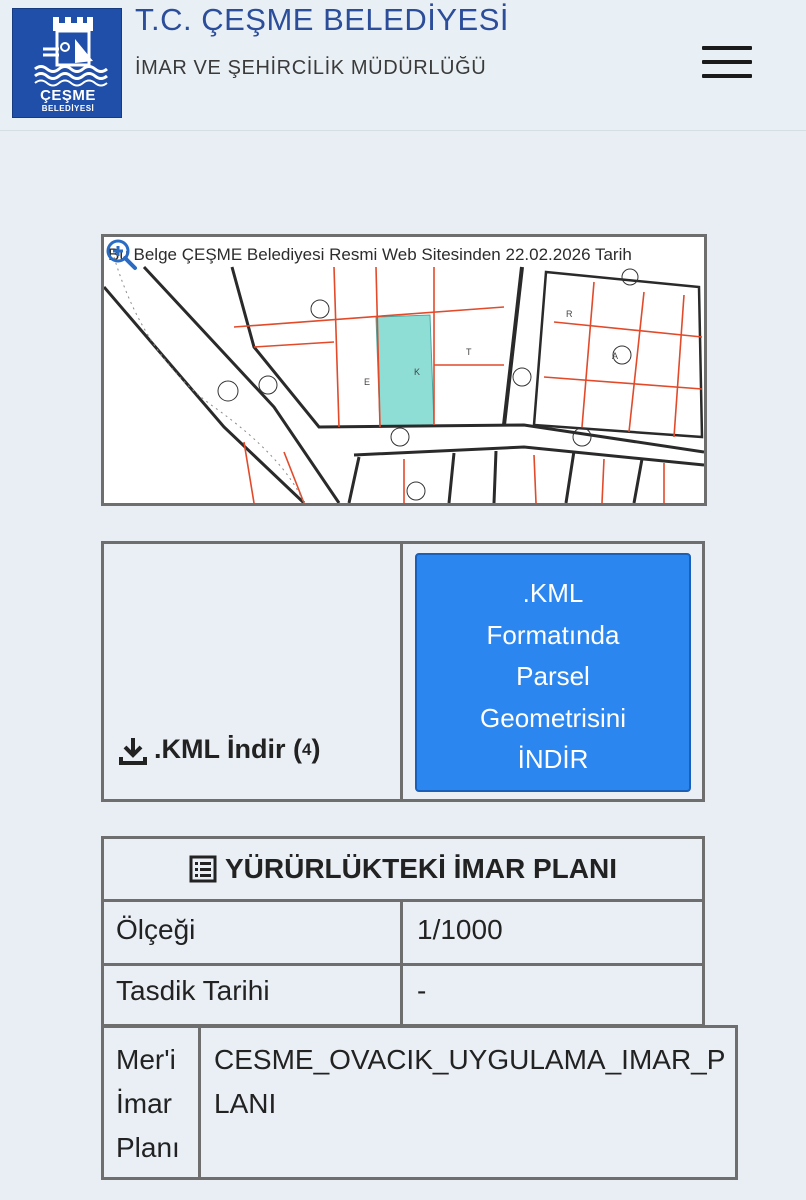 The height and width of the screenshot is (1200, 806). I want to click on kml-download-close: ), so click(316, 749).